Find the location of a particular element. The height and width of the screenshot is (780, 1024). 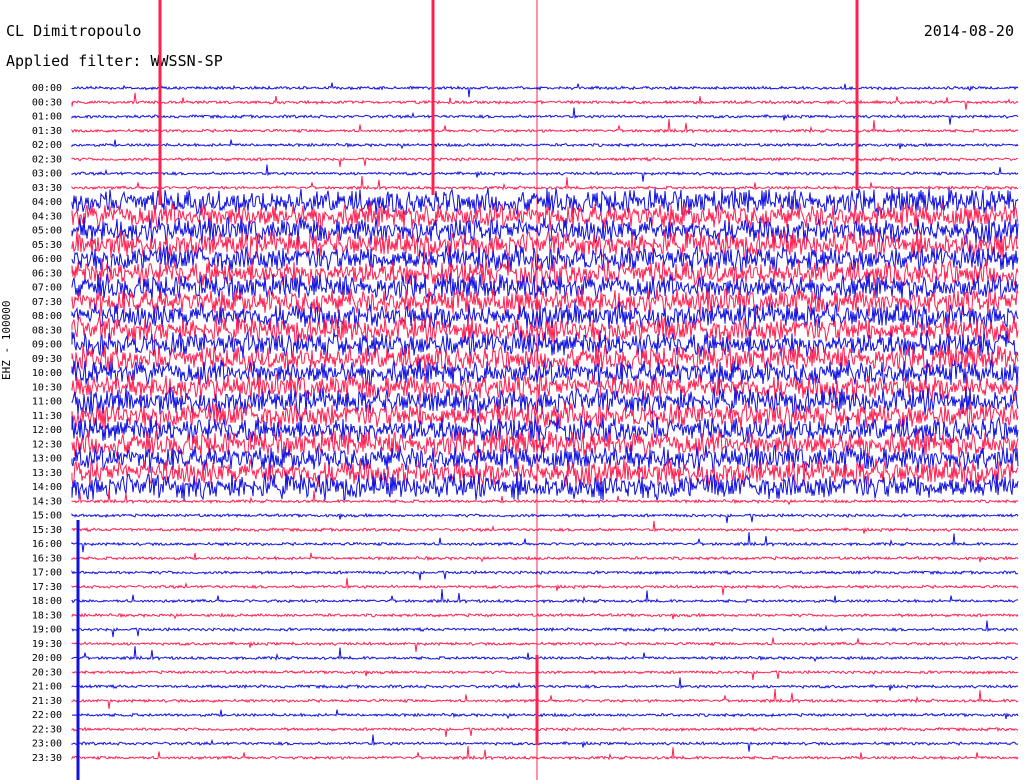

row-label-1600: 16:00 is located at coordinates (47, 544).